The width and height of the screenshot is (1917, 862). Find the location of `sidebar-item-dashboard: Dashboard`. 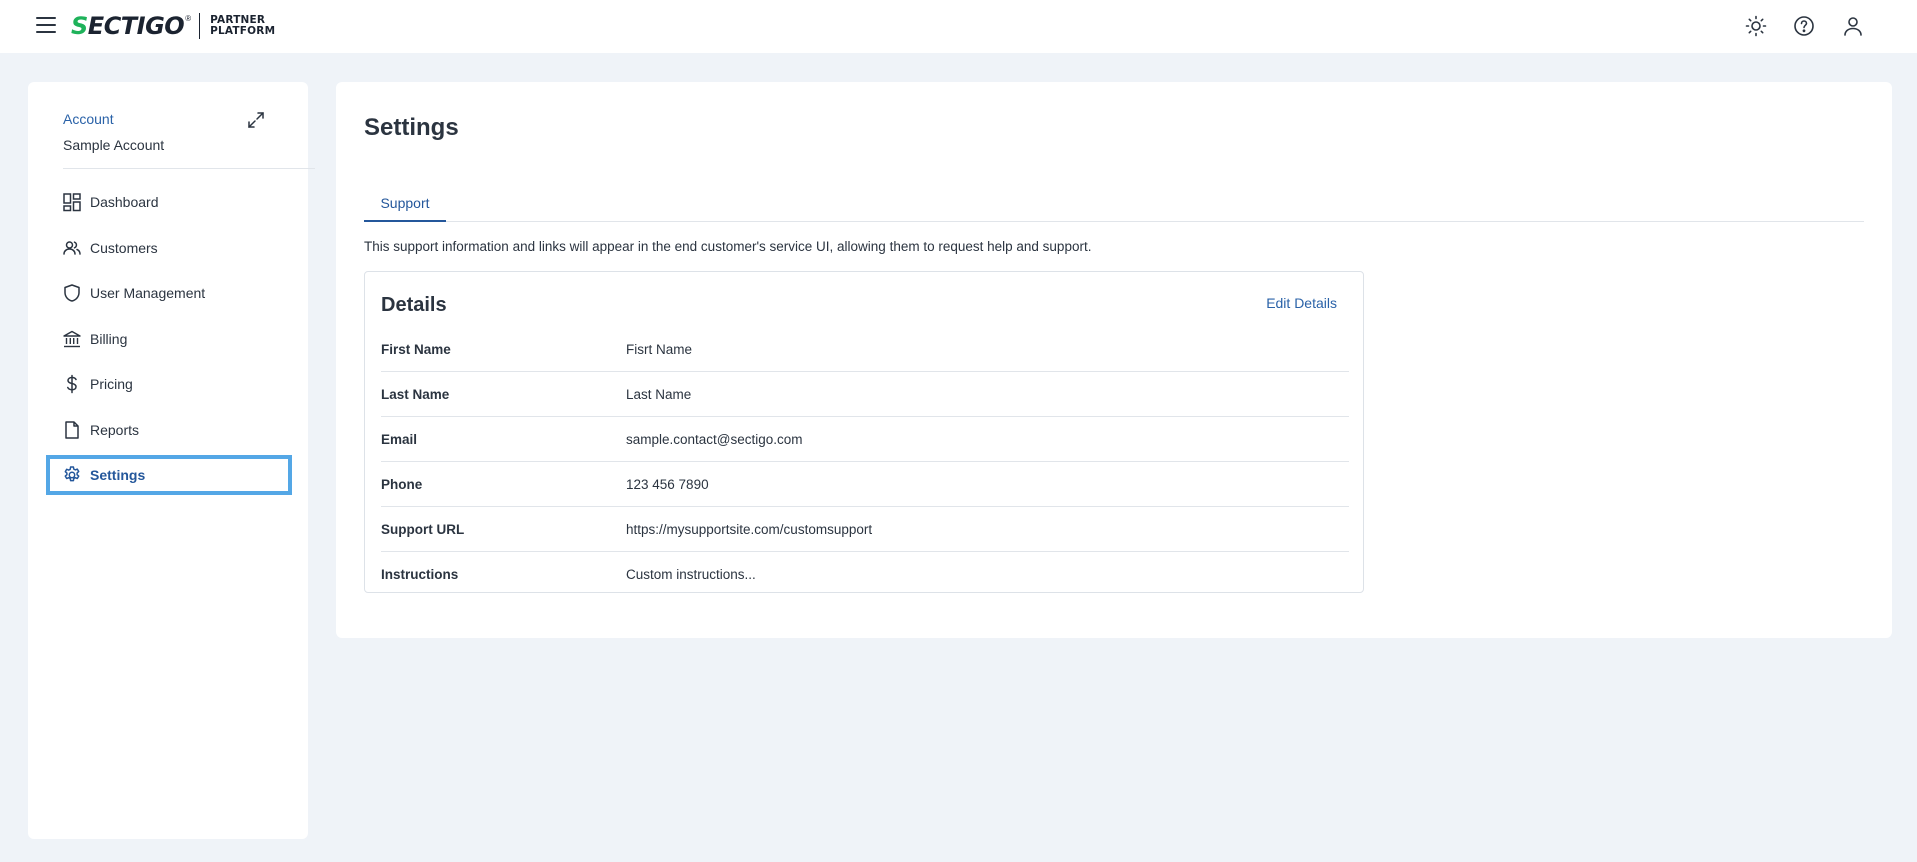

sidebar-item-dashboard: Dashboard is located at coordinates (169, 202).